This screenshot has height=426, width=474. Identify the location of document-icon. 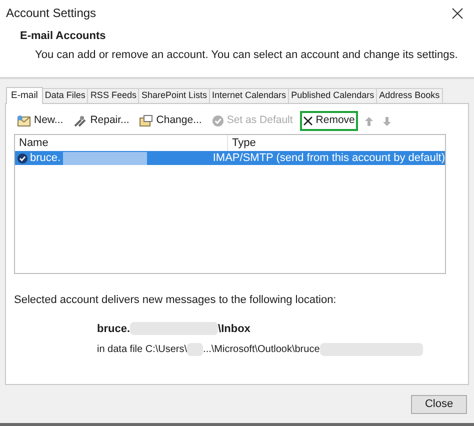
(146, 121).